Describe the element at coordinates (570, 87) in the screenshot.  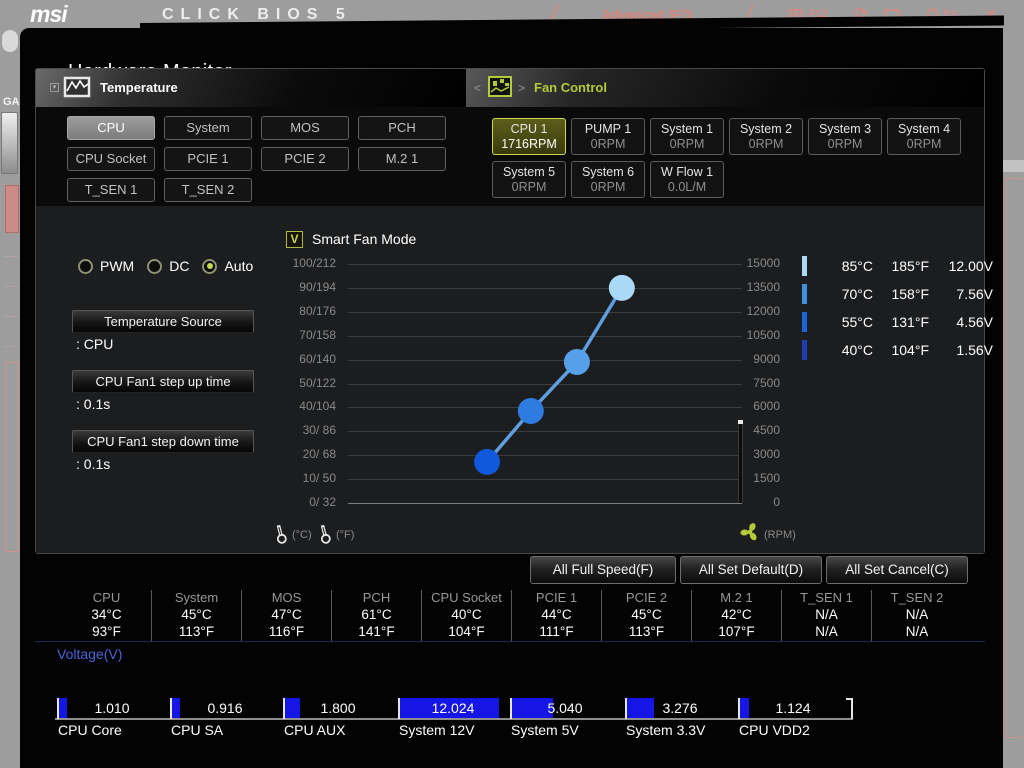
I see `fan-section-title: Fan Control` at that location.